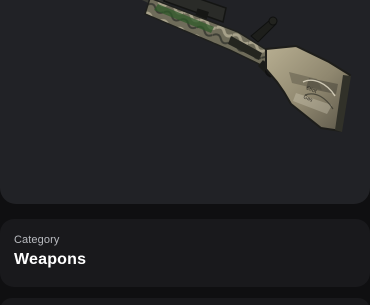 The width and height of the screenshot is (370, 305). I want to click on category-label: Category, so click(37, 240).